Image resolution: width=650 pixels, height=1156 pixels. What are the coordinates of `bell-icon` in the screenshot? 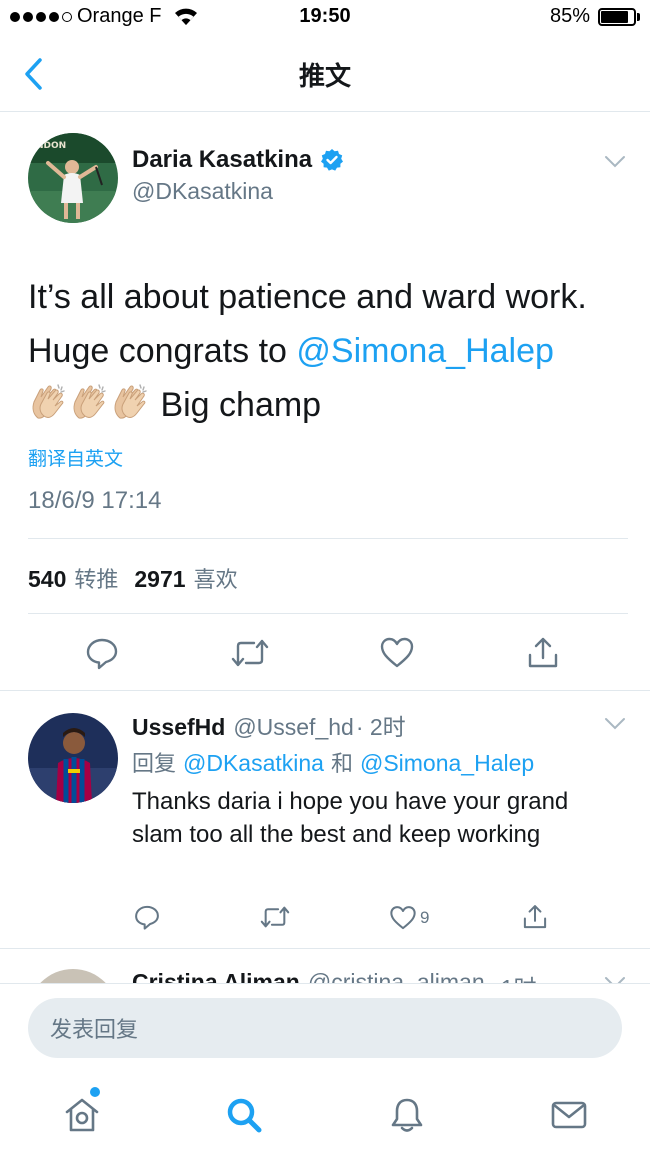 It's located at (407, 1115).